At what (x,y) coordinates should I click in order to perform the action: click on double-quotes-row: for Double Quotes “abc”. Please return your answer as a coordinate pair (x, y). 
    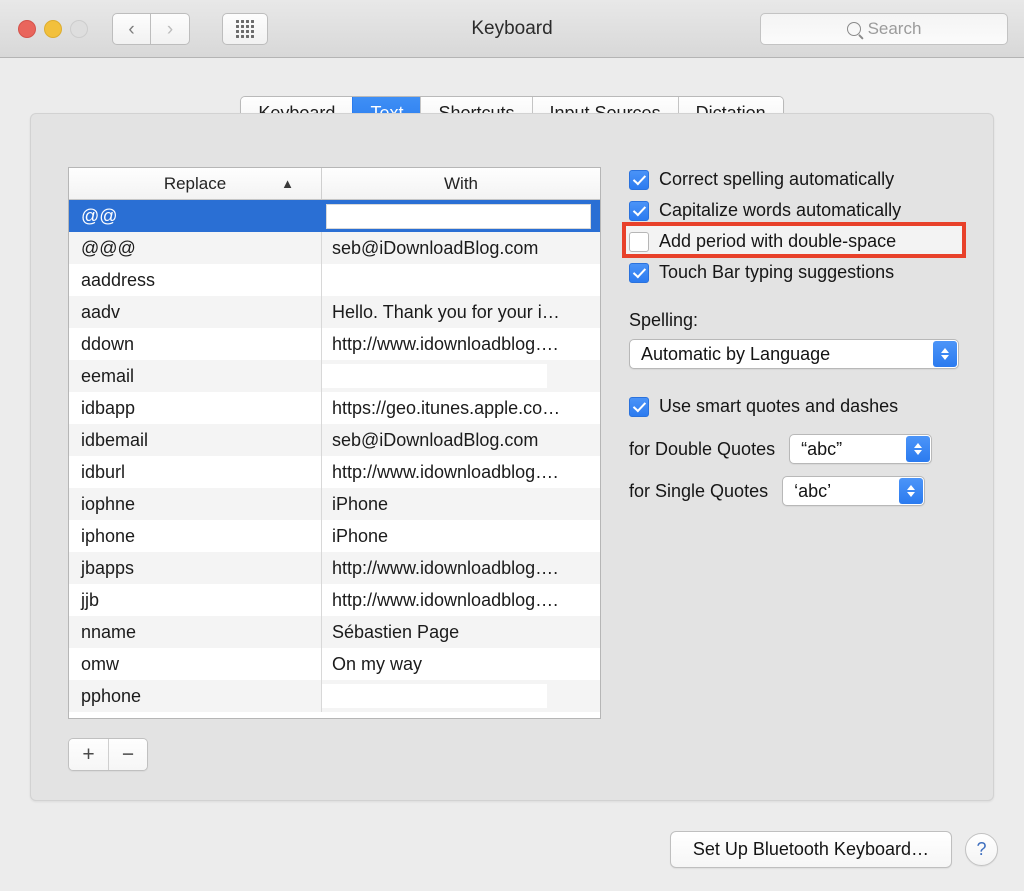
    Looking at the image, I should click on (801, 449).